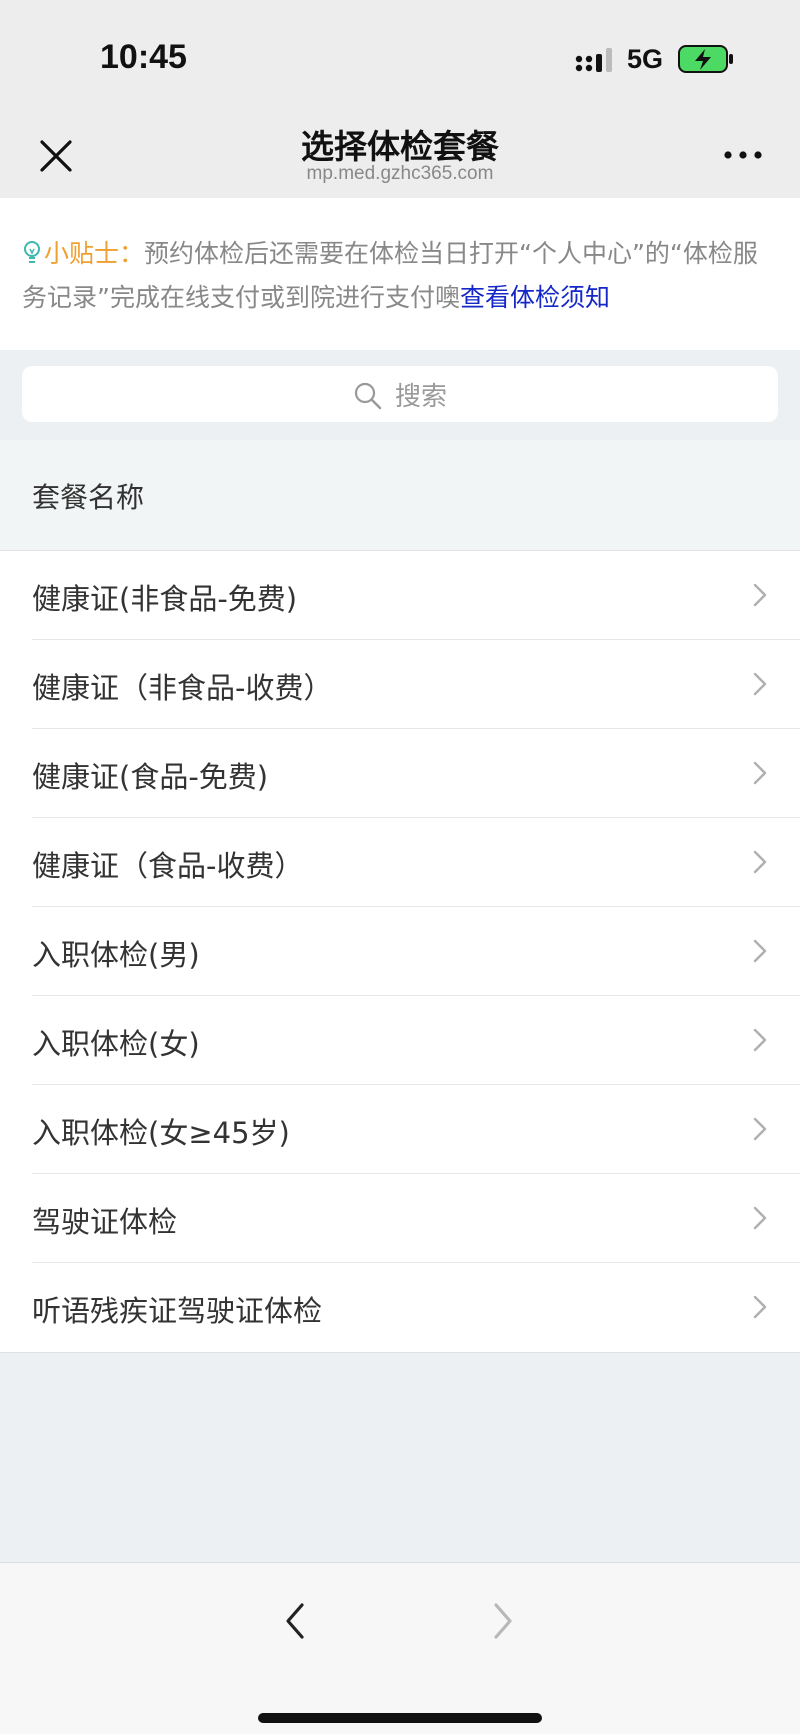 Image resolution: width=800 pixels, height=1734 pixels. What do you see at coordinates (400, 862) in the screenshot?
I see `list-item: 健康证（食品-收费）` at bounding box center [400, 862].